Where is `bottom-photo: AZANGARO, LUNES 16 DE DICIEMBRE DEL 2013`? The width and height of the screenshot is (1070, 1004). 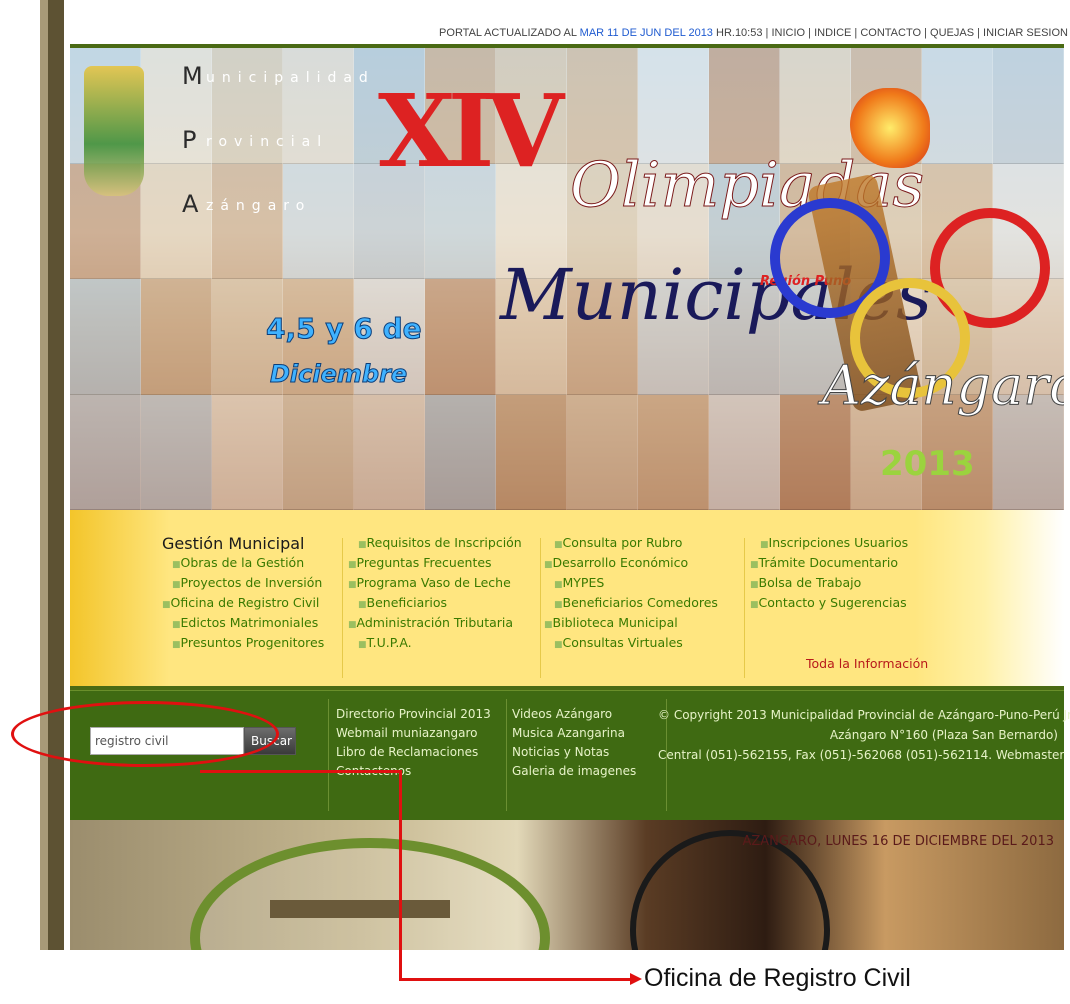
bottom-photo: AZANGARO, LUNES 16 DE DICIEMBRE DEL 2013 is located at coordinates (567, 885).